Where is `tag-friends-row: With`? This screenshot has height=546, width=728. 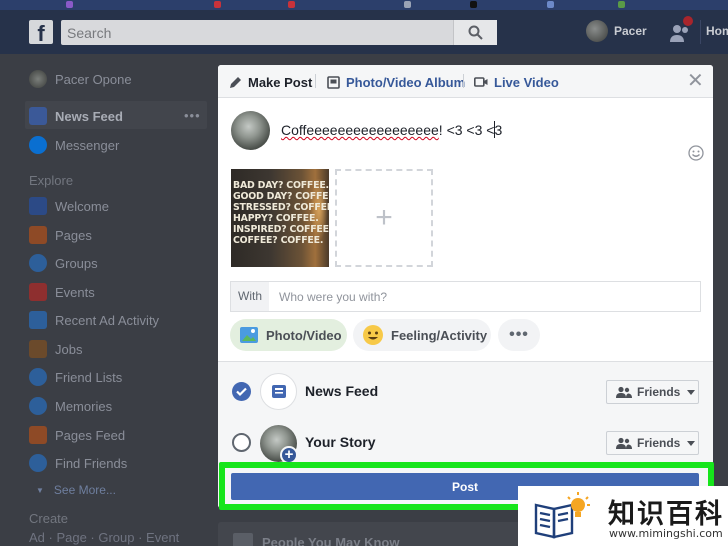
tag-friends-row: With is located at coordinates (465, 296).